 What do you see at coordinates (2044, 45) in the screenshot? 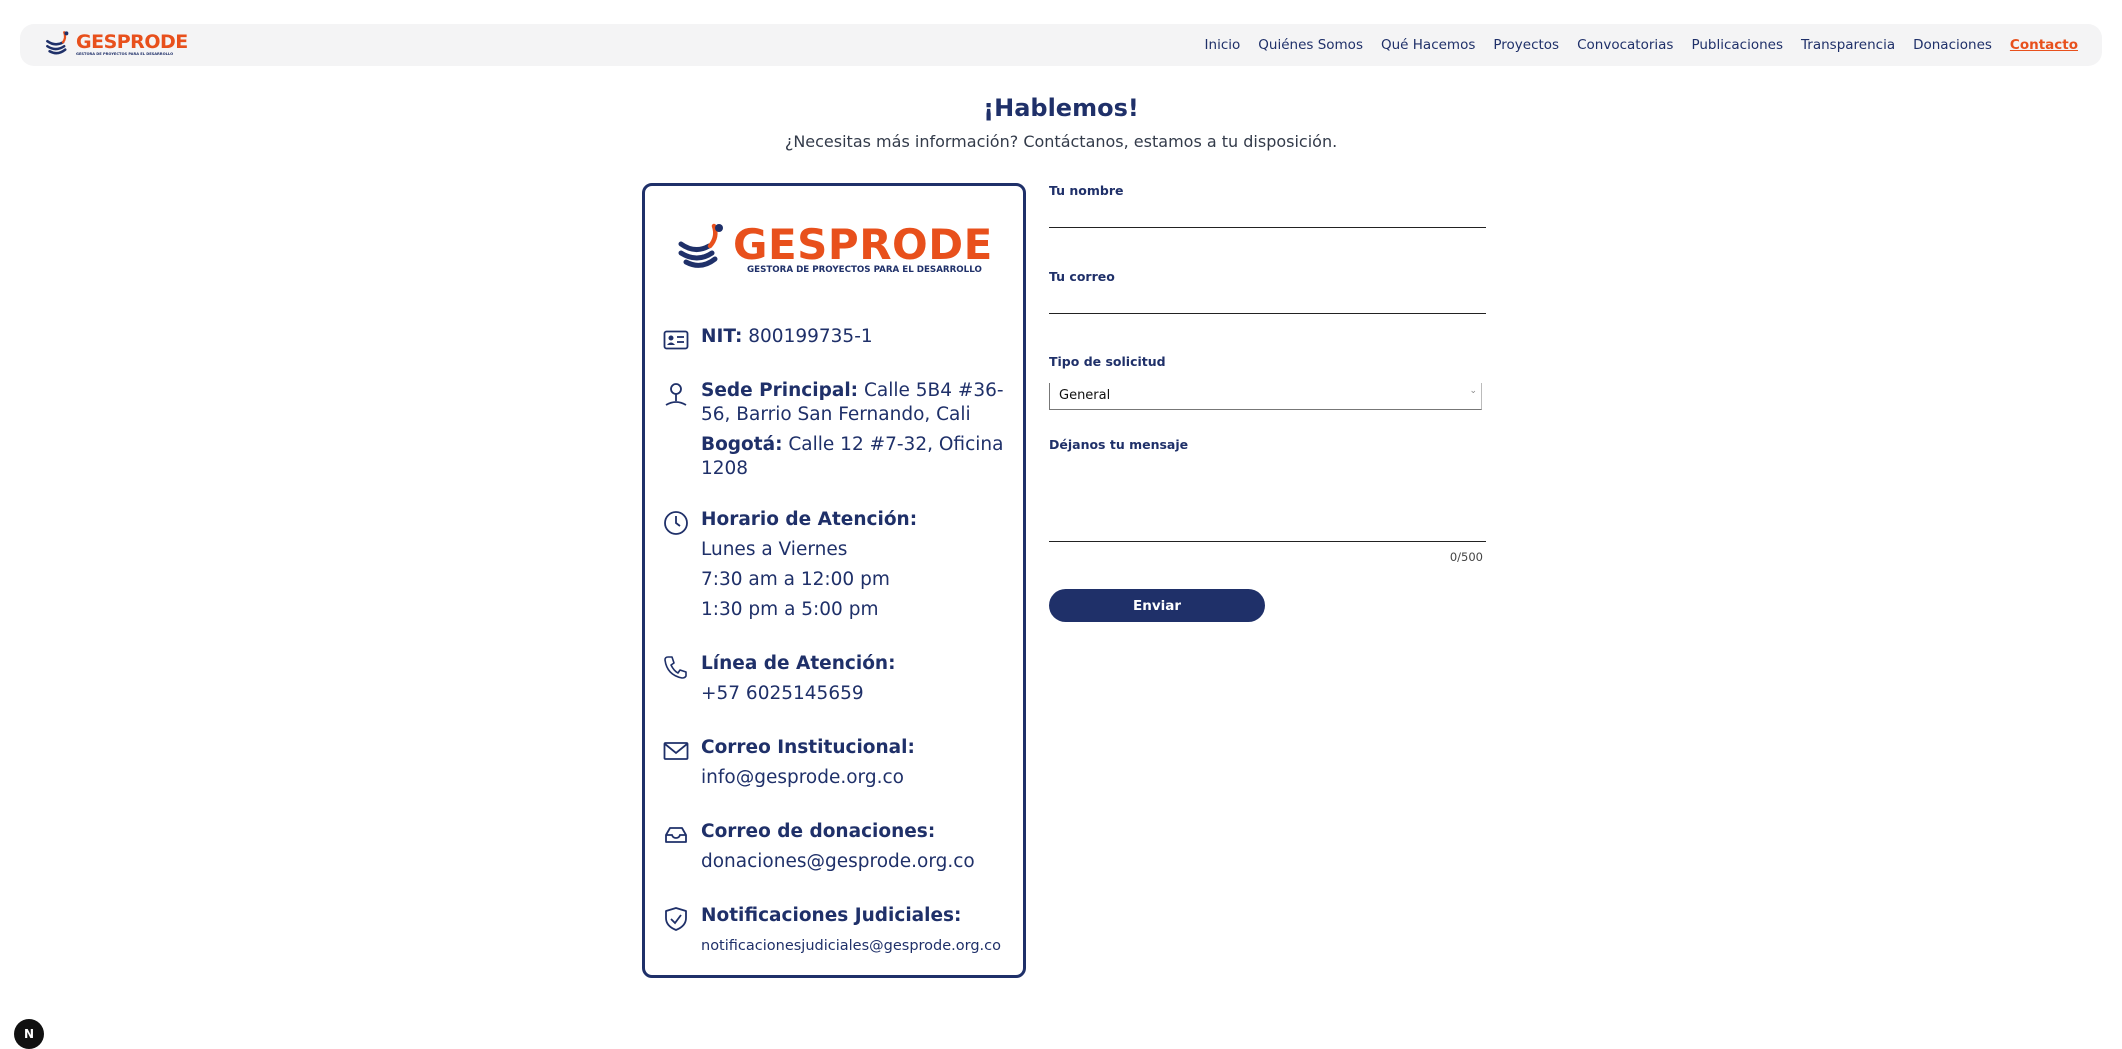
I see `nav-contacto: Contacto` at bounding box center [2044, 45].